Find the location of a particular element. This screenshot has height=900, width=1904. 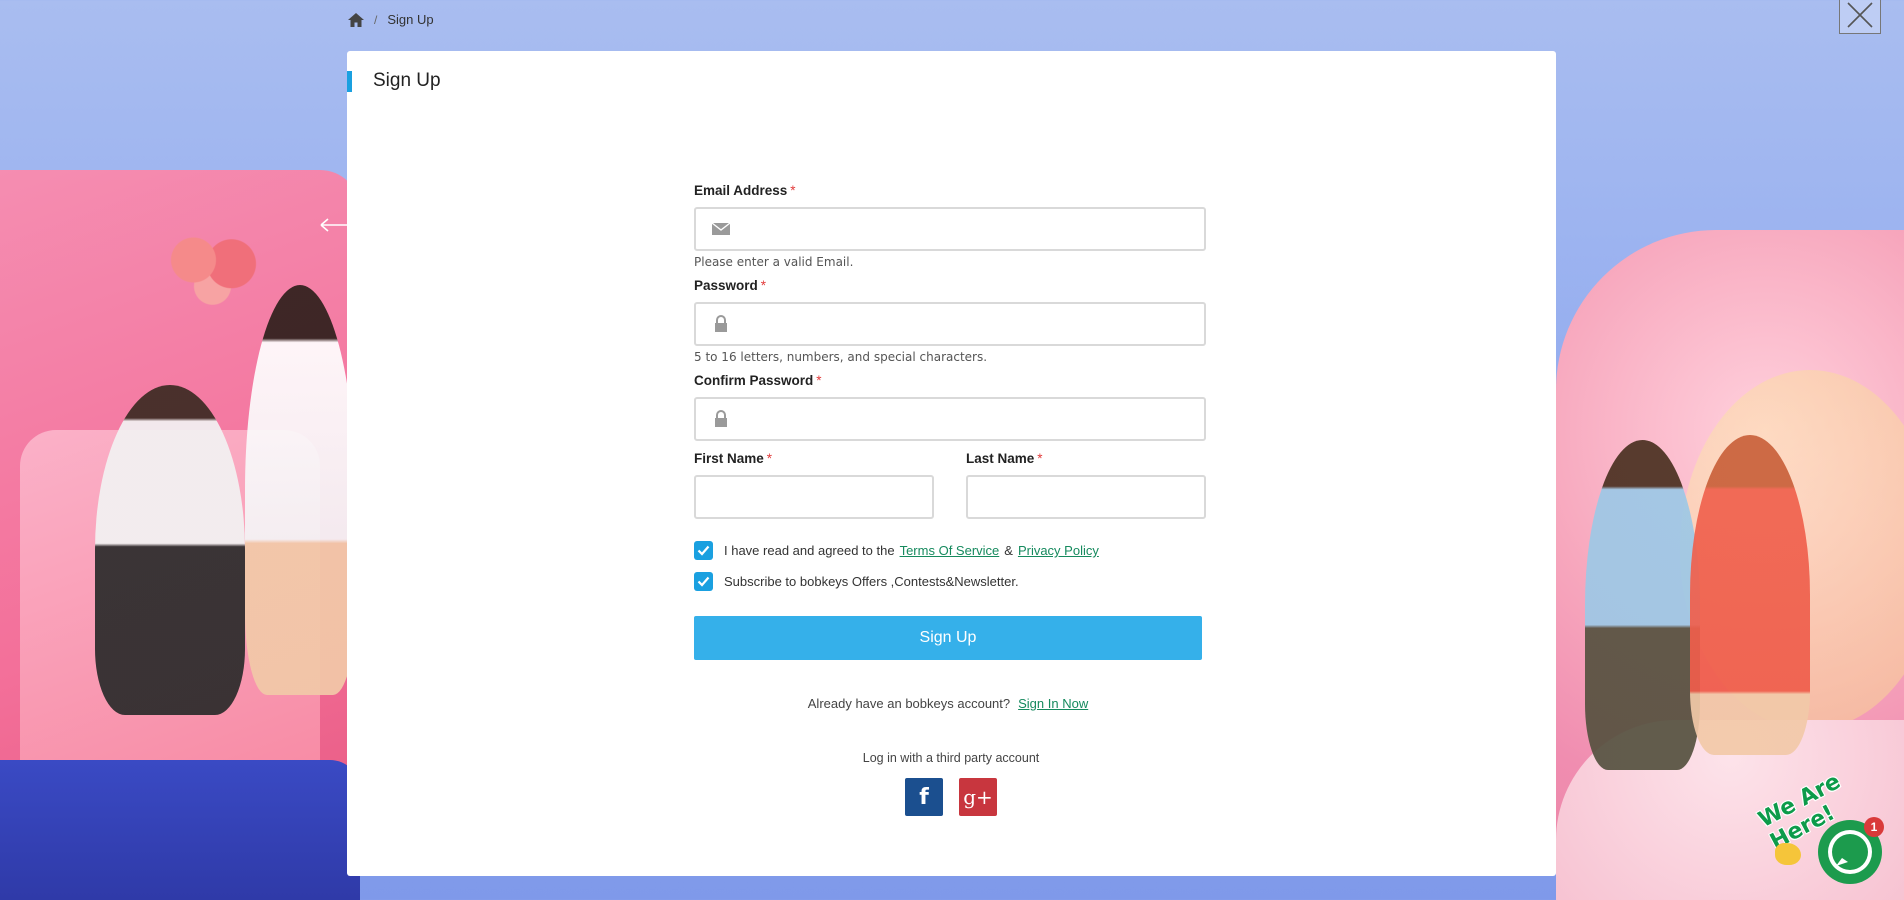

email-field is located at coordinates (950, 229).